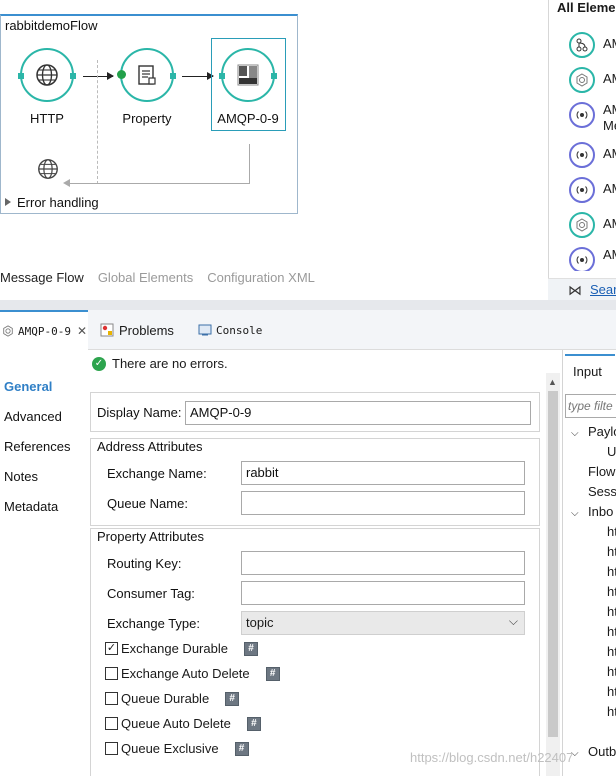 This screenshot has width=616, height=776. I want to click on exchange-type-select: topic ⌵, so click(383, 623).